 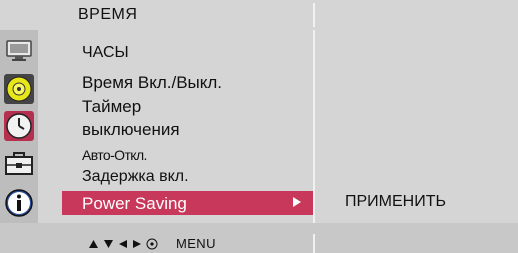 What do you see at coordinates (19, 89) in the screenshot?
I see `sound-icon` at bounding box center [19, 89].